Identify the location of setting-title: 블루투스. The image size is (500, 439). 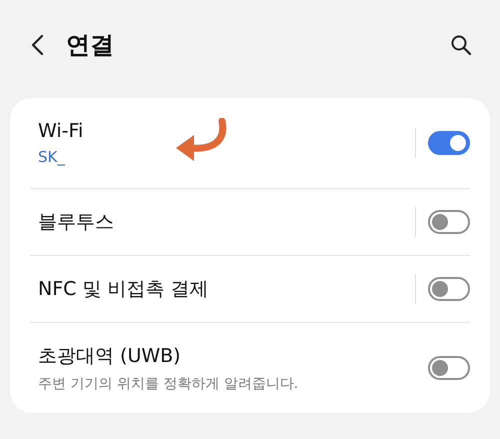
(76, 222).